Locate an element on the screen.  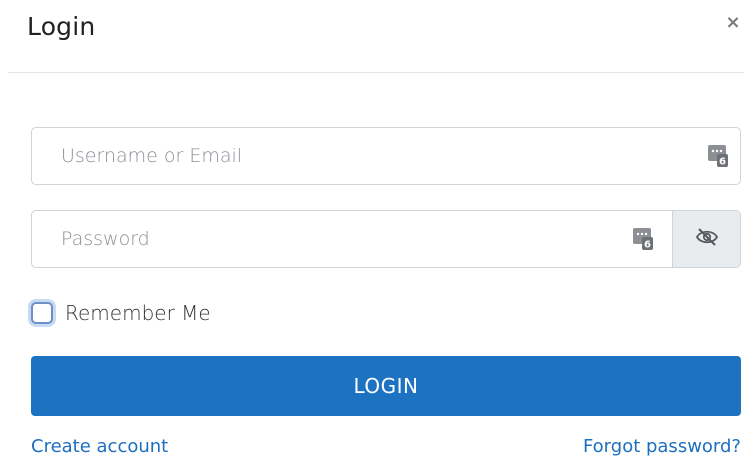
eye-slash-icon is located at coordinates (707, 239).